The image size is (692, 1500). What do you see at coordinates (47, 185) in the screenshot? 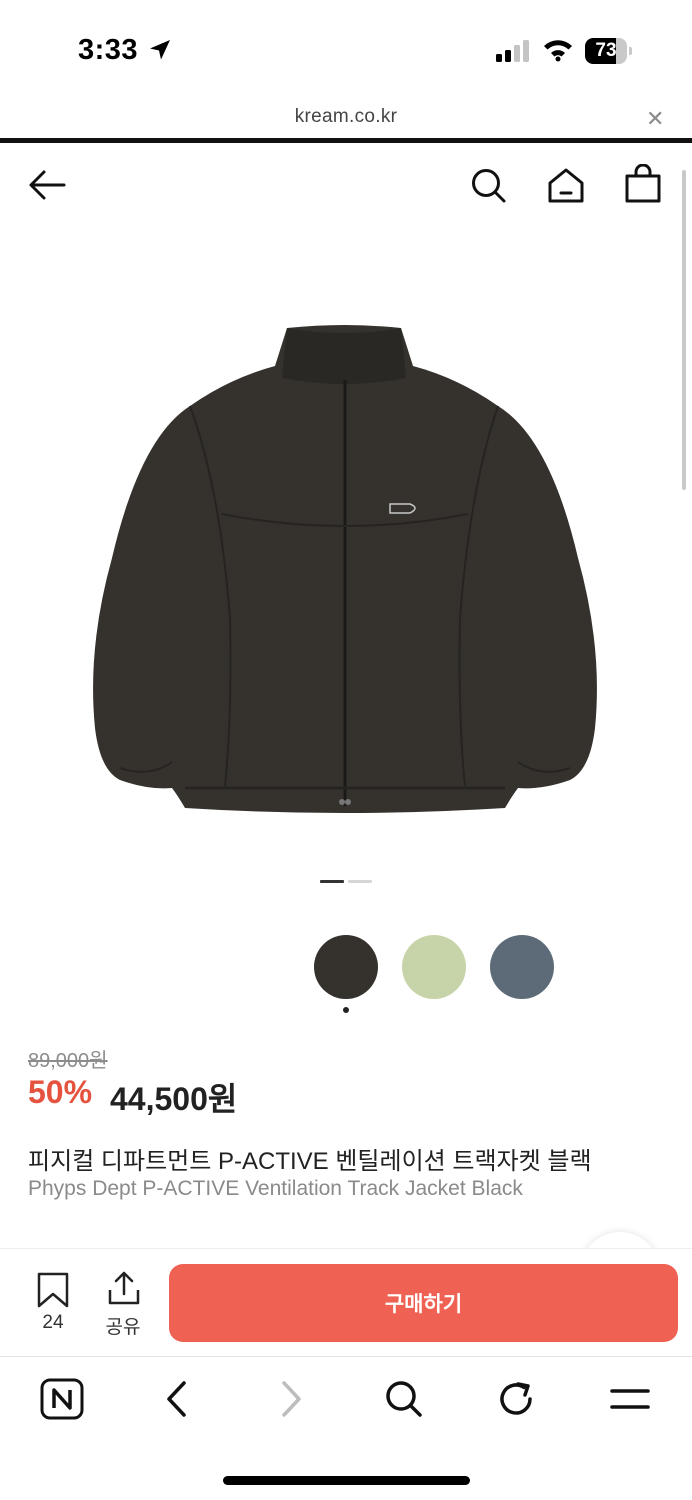
I see `back-arrow-icon` at bounding box center [47, 185].